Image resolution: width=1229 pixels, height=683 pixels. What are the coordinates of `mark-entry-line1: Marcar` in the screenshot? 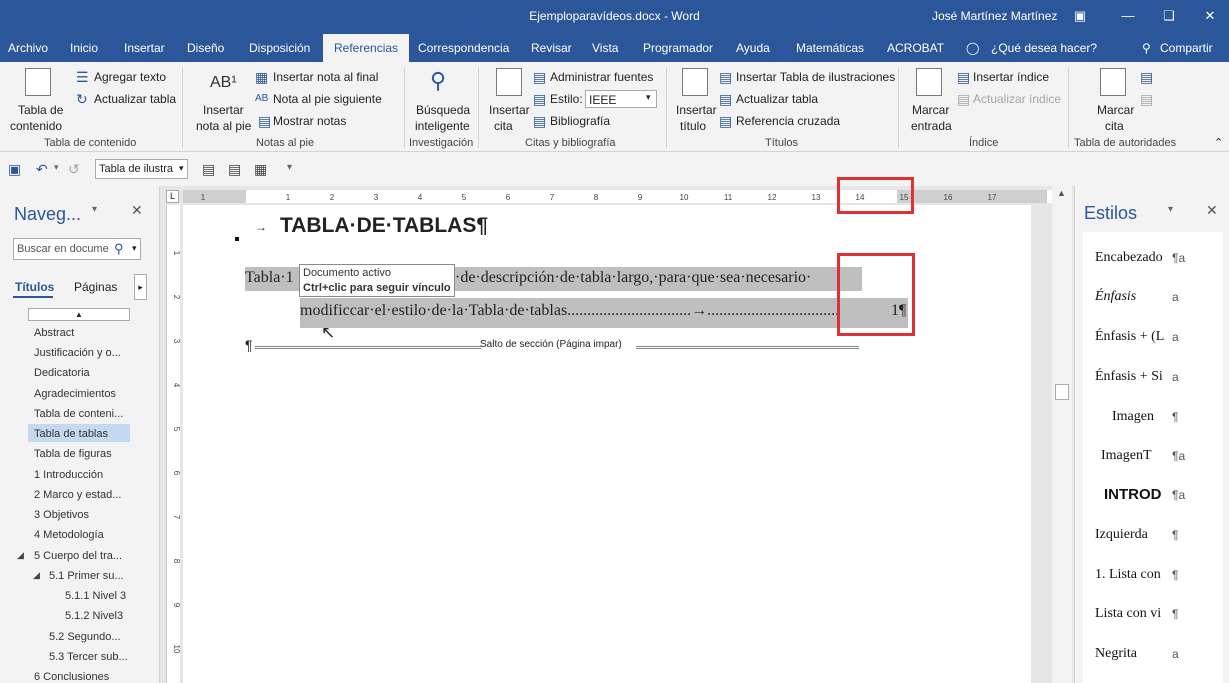 It's located at (930, 110).